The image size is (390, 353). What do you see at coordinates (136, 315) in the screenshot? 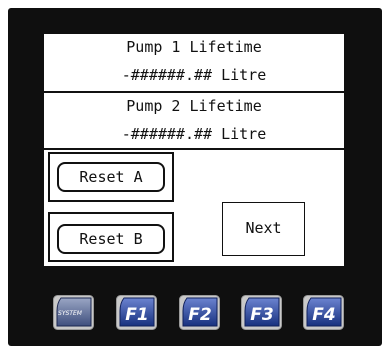
I see `f1-key-label: F1` at bounding box center [136, 315].